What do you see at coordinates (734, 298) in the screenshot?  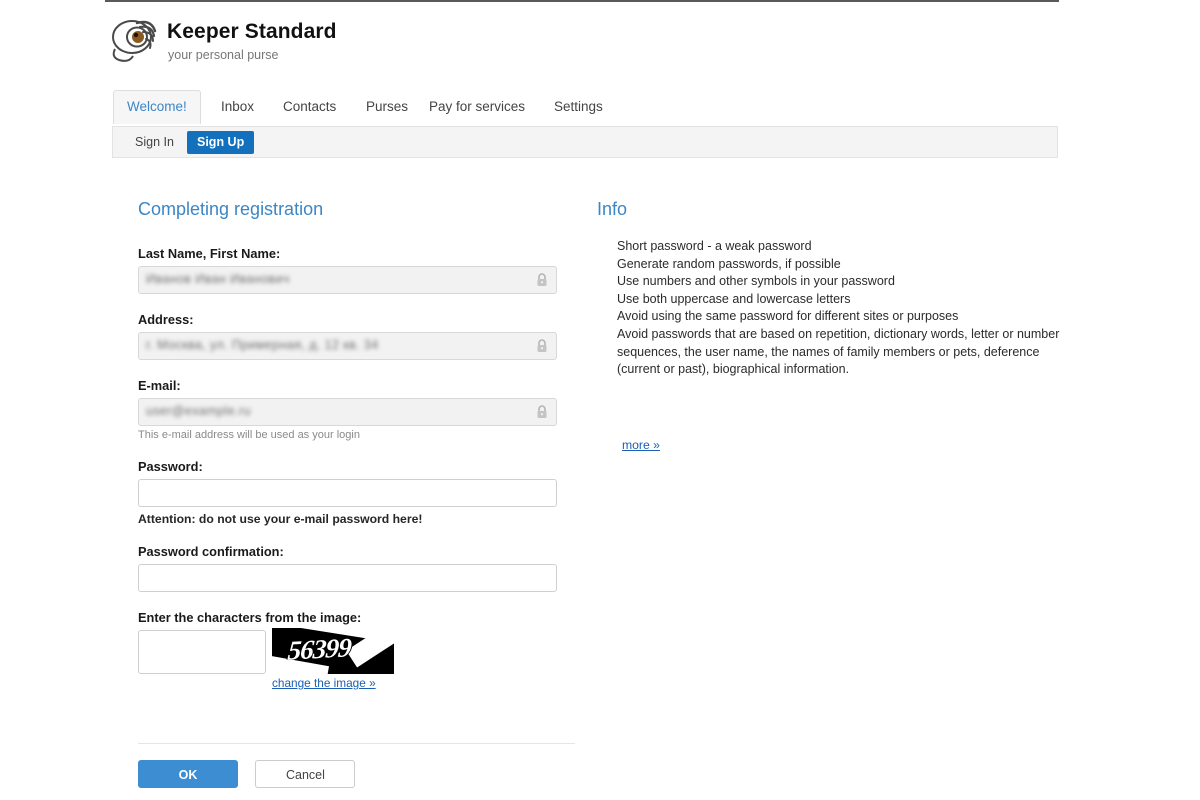 I see `info-list-item: Use both uppercase and lowercase letters` at bounding box center [734, 298].